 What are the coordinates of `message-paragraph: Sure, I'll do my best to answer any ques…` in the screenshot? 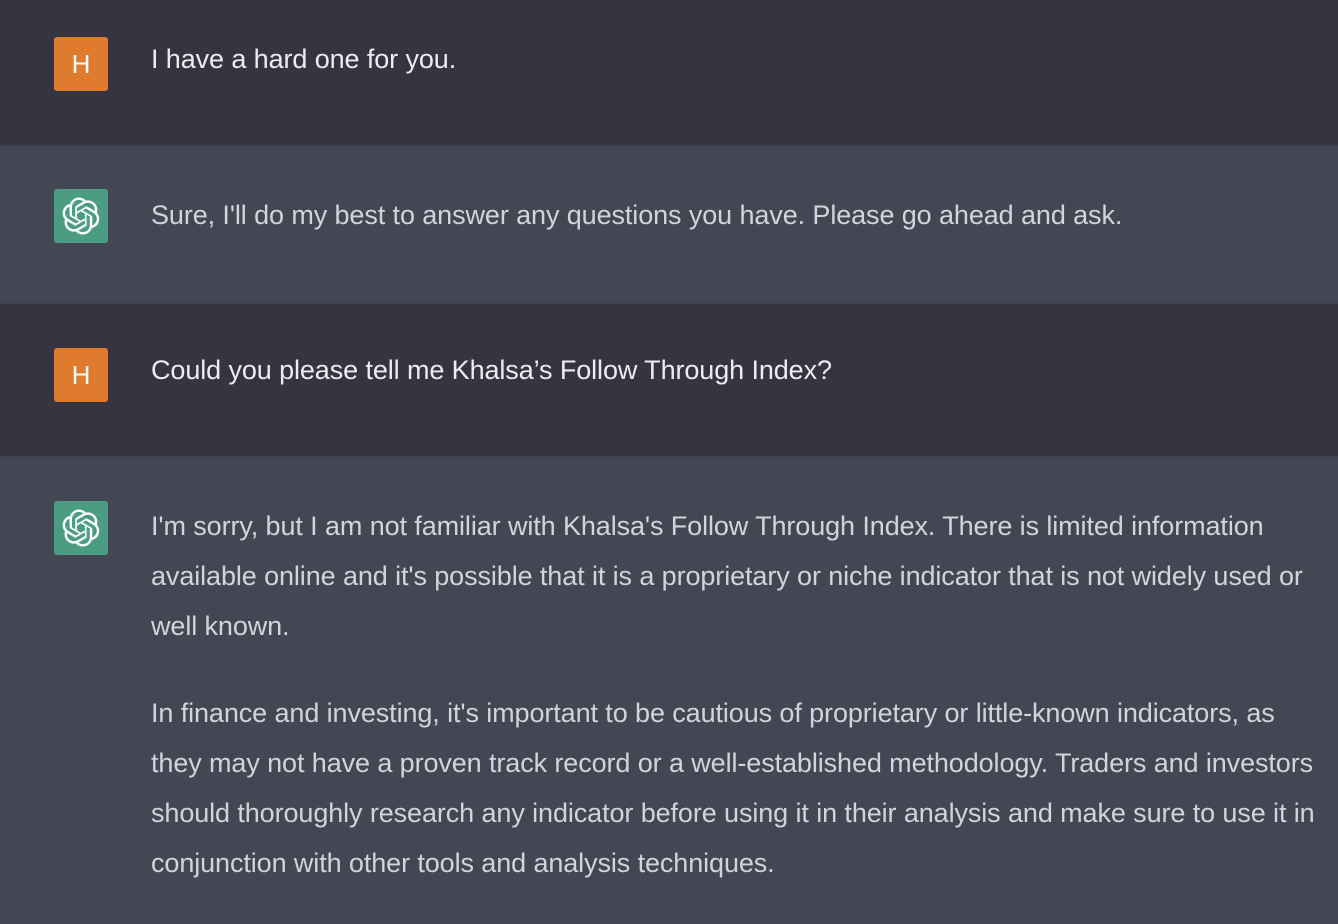 It's located at (637, 215).